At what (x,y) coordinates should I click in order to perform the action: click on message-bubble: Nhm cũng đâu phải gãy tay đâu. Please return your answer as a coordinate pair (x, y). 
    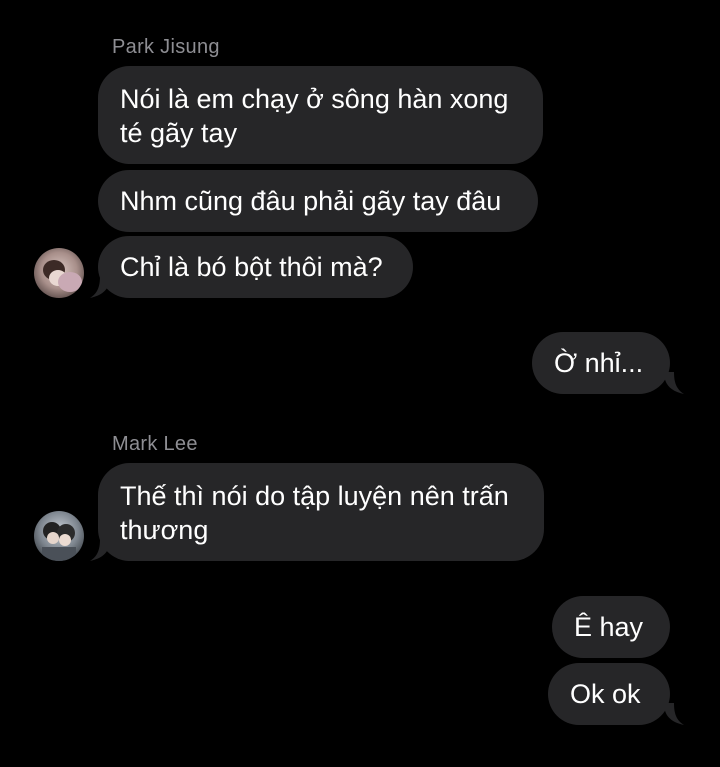
    Looking at the image, I should click on (318, 201).